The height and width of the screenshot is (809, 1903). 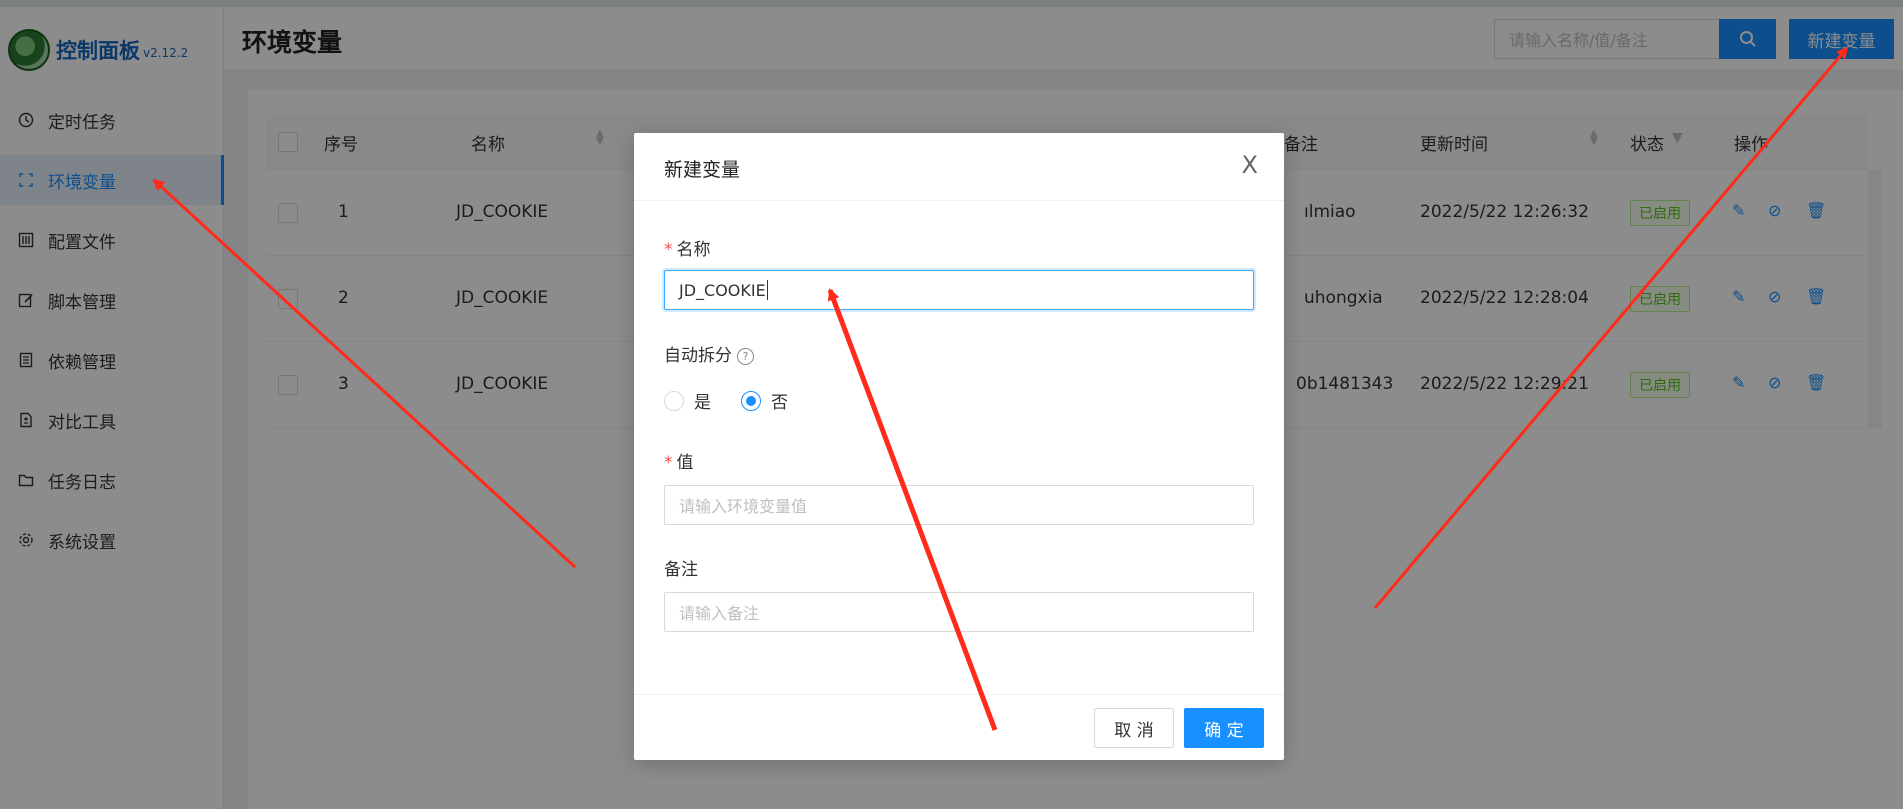 I want to click on radio-yes-label: 是, so click(x=702, y=400).